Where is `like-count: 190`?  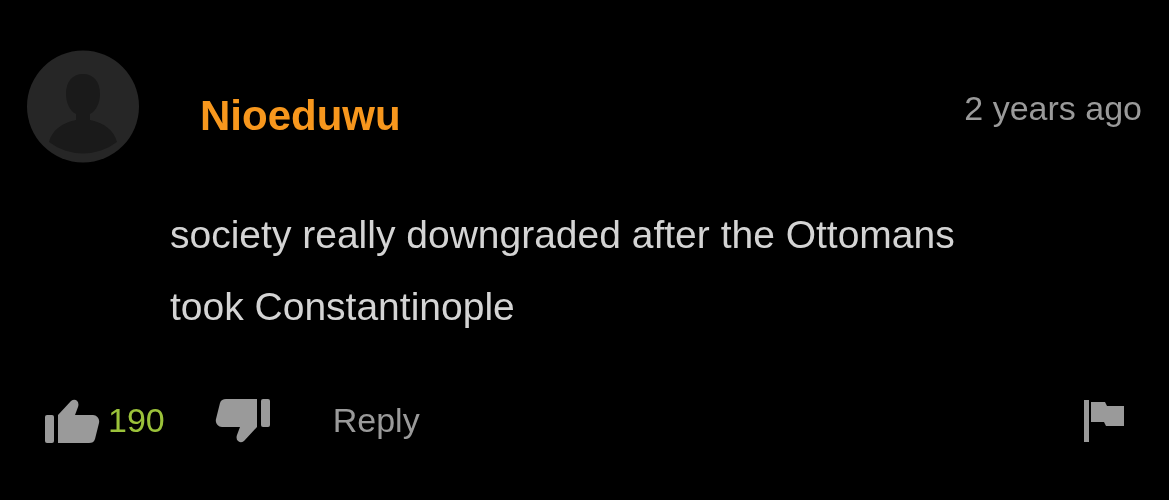 like-count: 190 is located at coordinates (136, 420).